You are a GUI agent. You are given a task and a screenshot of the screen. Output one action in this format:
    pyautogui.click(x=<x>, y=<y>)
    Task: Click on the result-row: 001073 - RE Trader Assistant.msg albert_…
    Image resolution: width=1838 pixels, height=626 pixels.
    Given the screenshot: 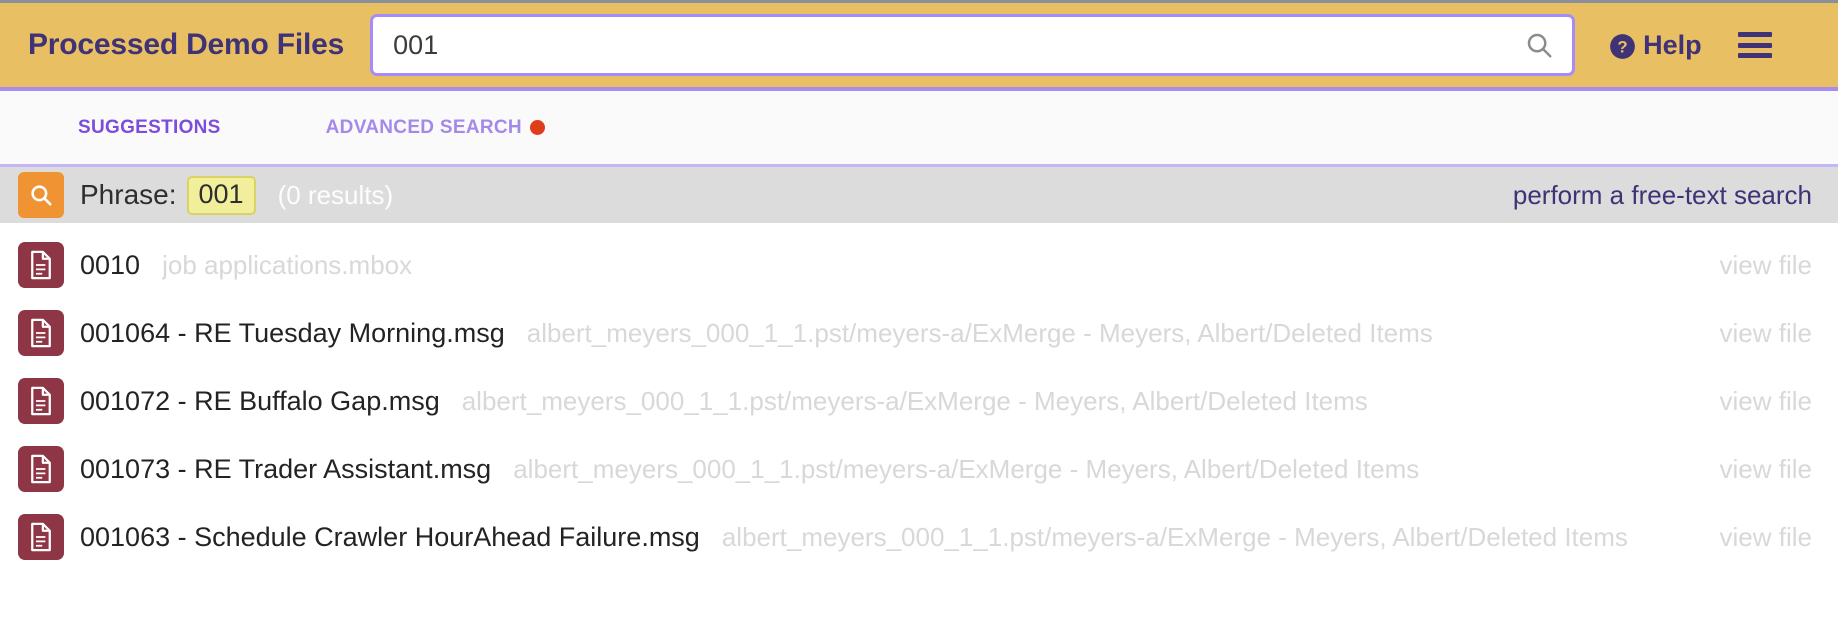 What is the action you would take?
    pyautogui.click(x=919, y=469)
    